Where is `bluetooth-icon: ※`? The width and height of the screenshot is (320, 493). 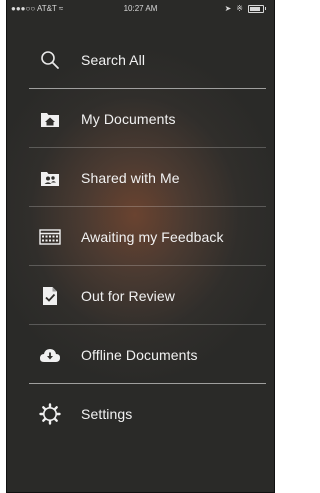 bluetooth-icon: ※ is located at coordinates (239, 8).